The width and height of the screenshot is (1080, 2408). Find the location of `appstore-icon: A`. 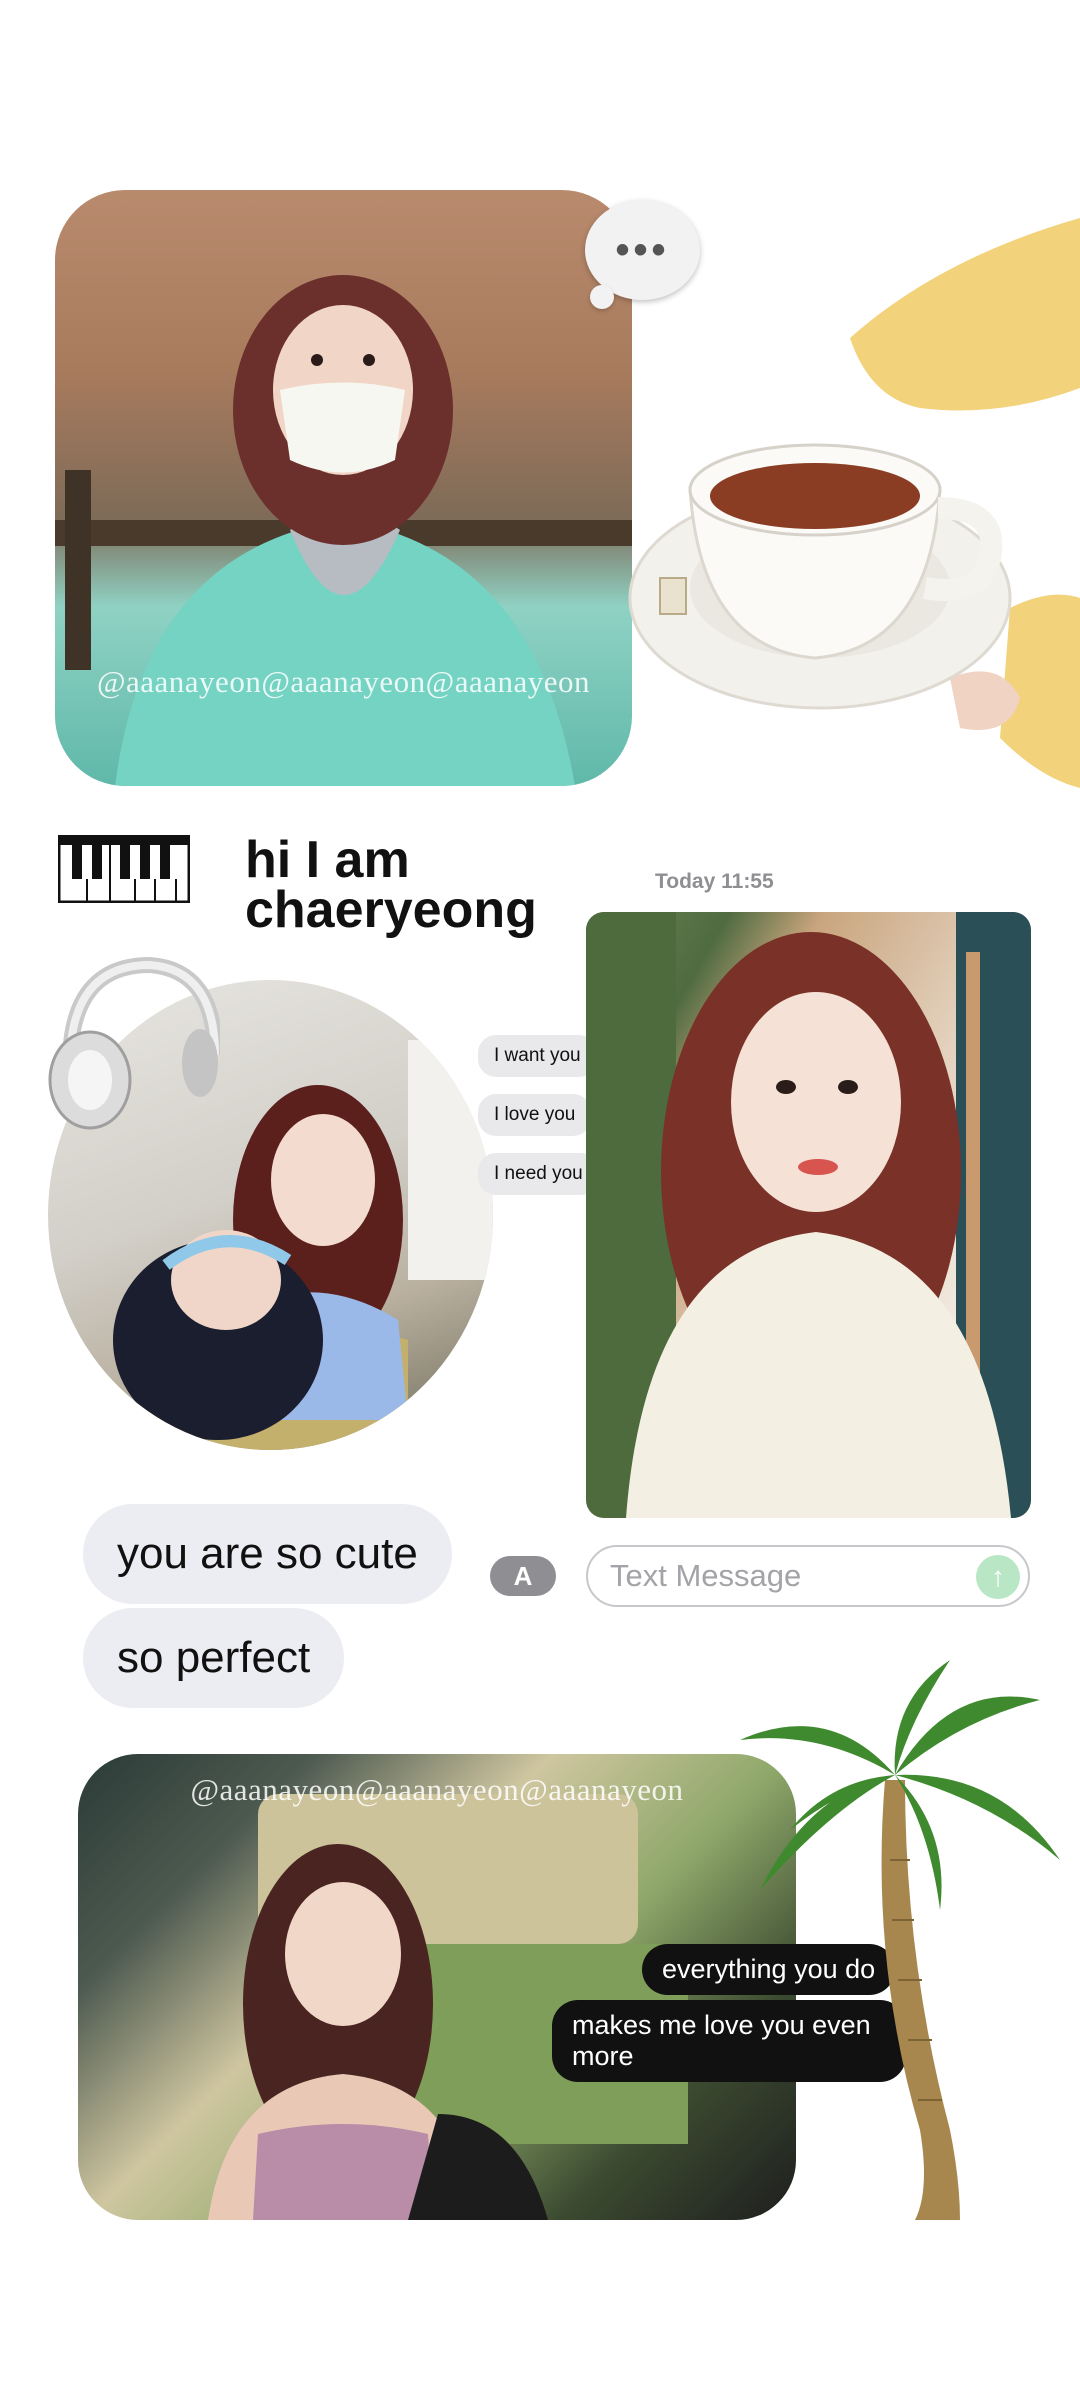

appstore-icon: A is located at coordinates (523, 1576).